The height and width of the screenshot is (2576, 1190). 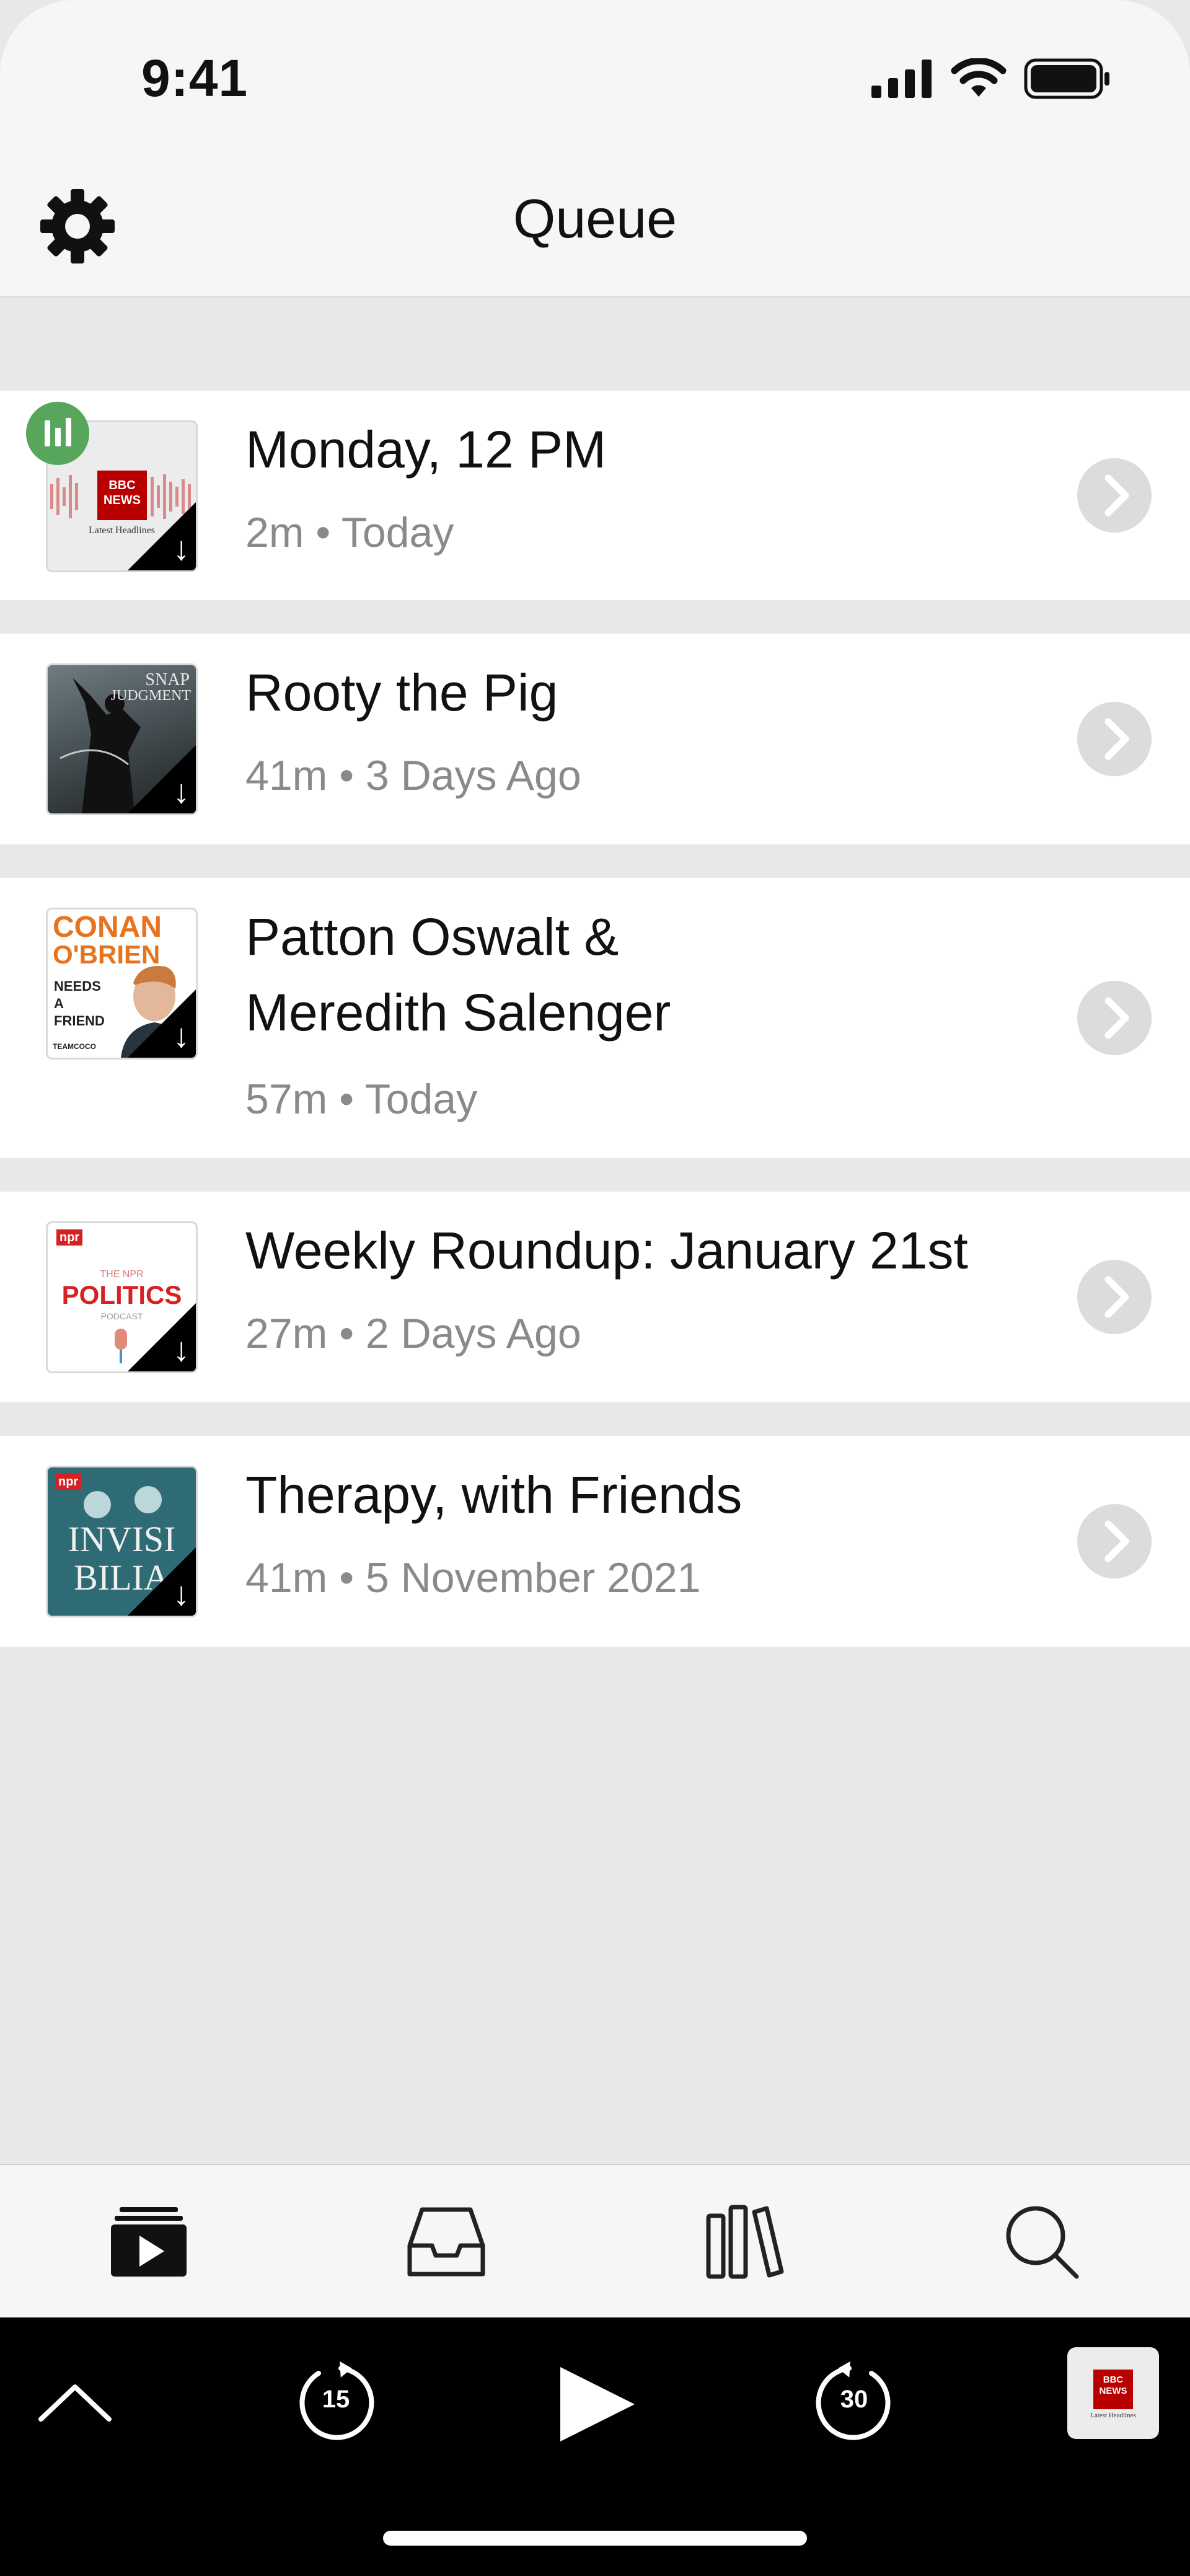 What do you see at coordinates (1113, 2415) in the screenshot?
I see `mini-art-text-bottom: Latest Headlines` at bounding box center [1113, 2415].